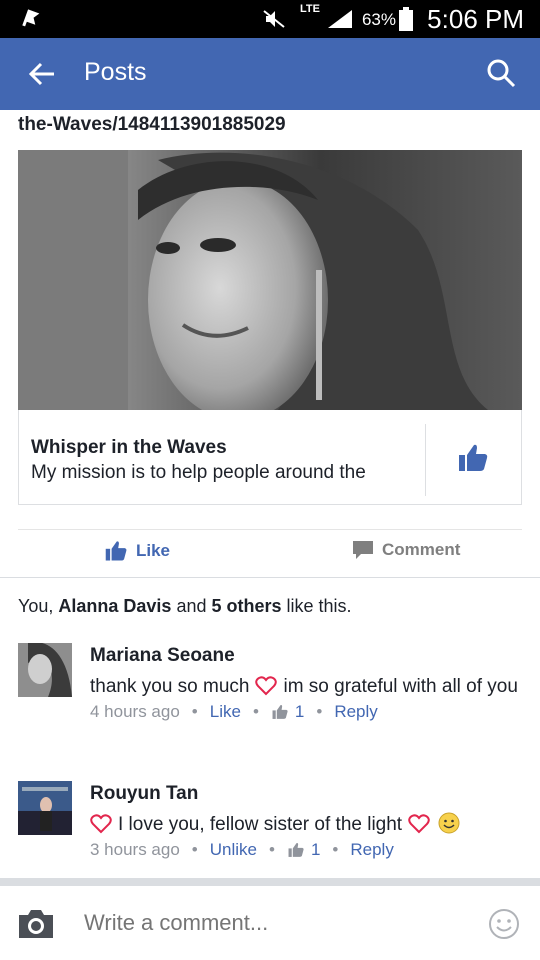 The height and width of the screenshot is (960, 540). I want to click on status-bar: LTE 63% 5:06 PM, so click(270, 19).